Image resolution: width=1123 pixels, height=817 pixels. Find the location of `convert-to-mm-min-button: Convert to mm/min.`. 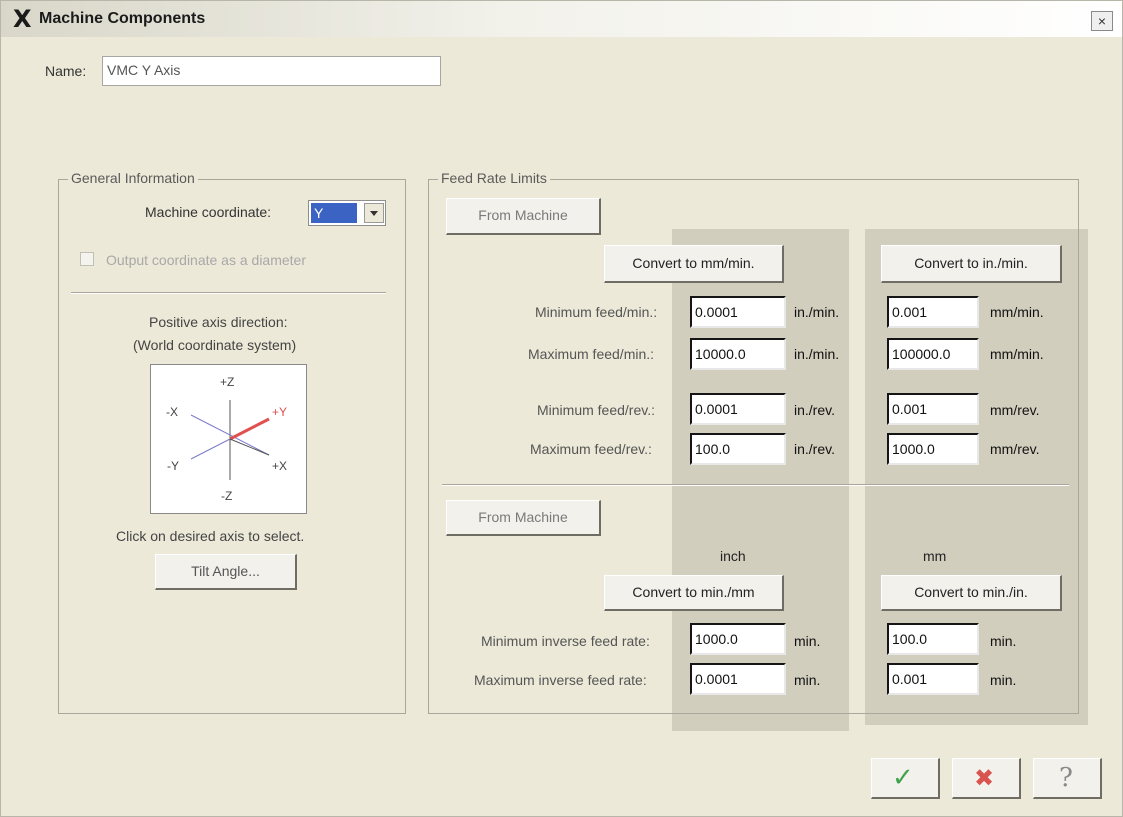

convert-to-mm-min-button: Convert to mm/min. is located at coordinates (694, 264).